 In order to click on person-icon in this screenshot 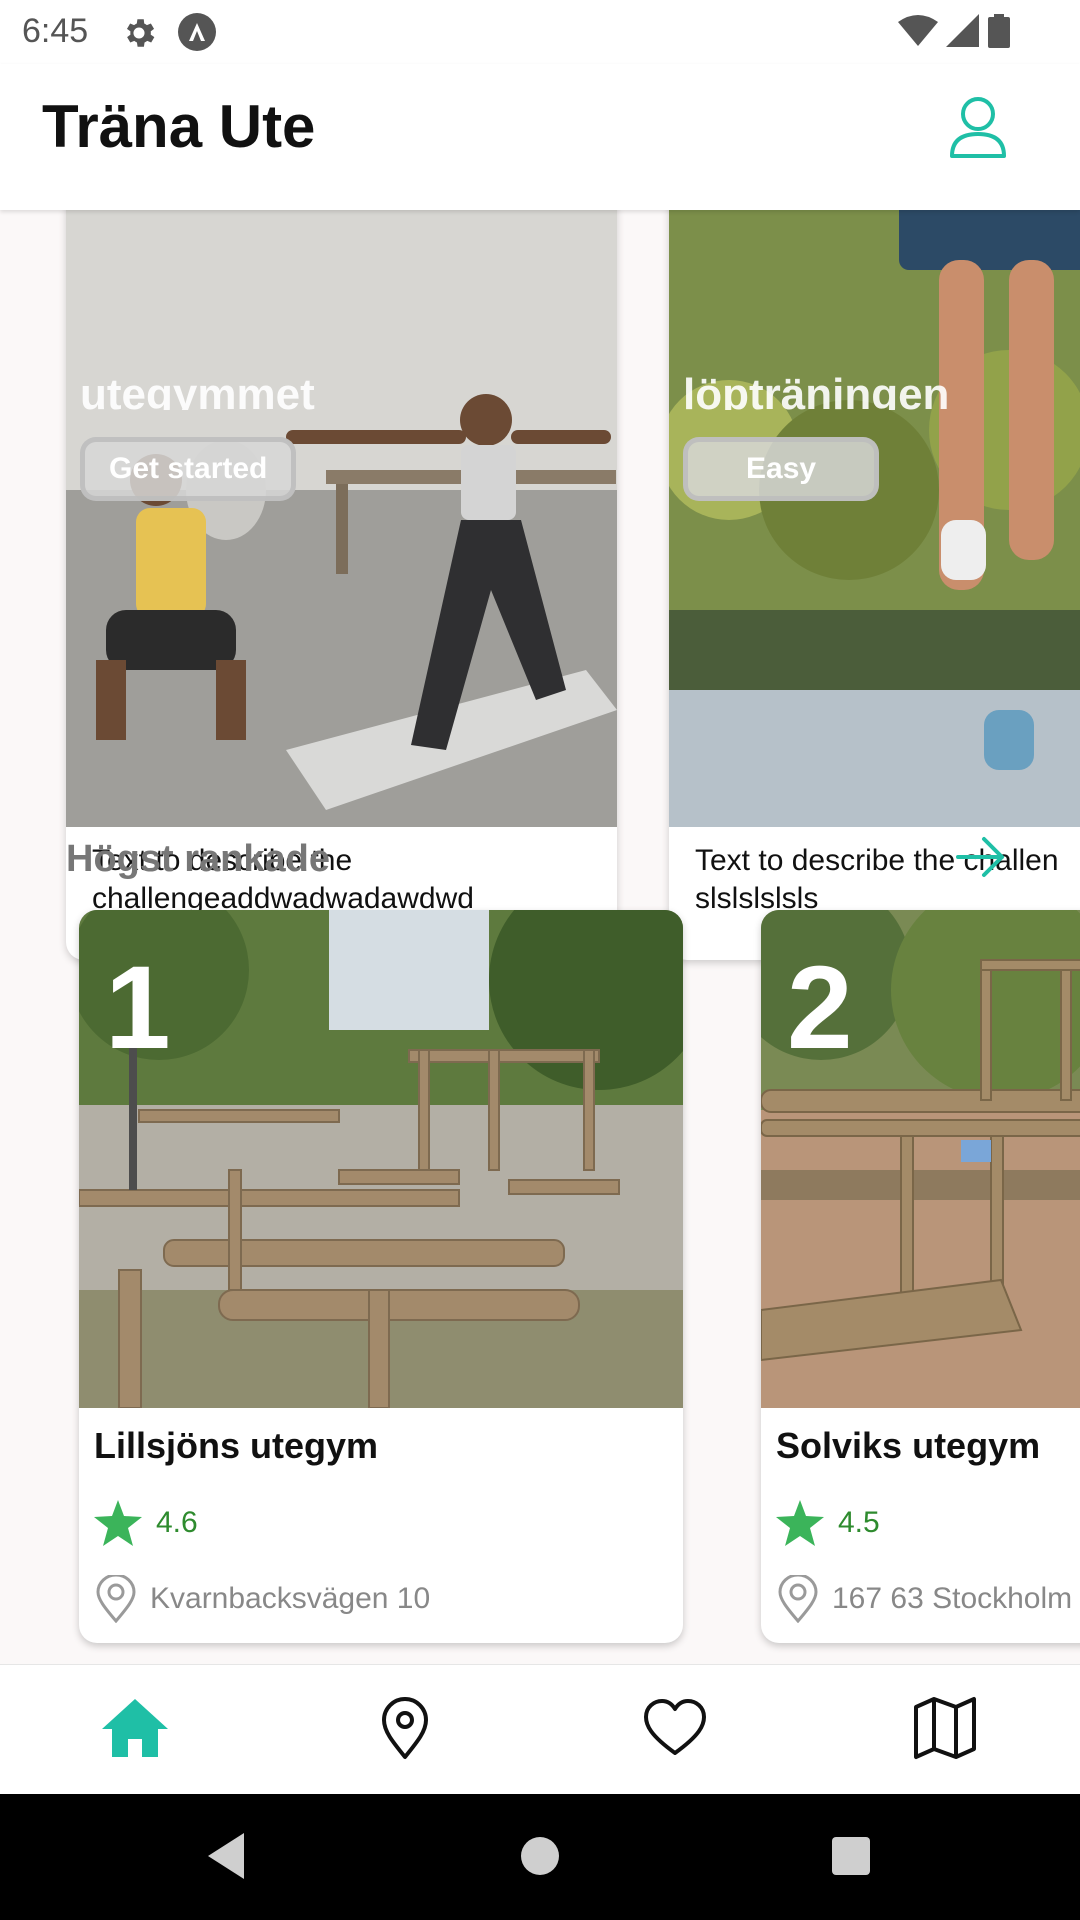, I will do `click(978, 127)`.